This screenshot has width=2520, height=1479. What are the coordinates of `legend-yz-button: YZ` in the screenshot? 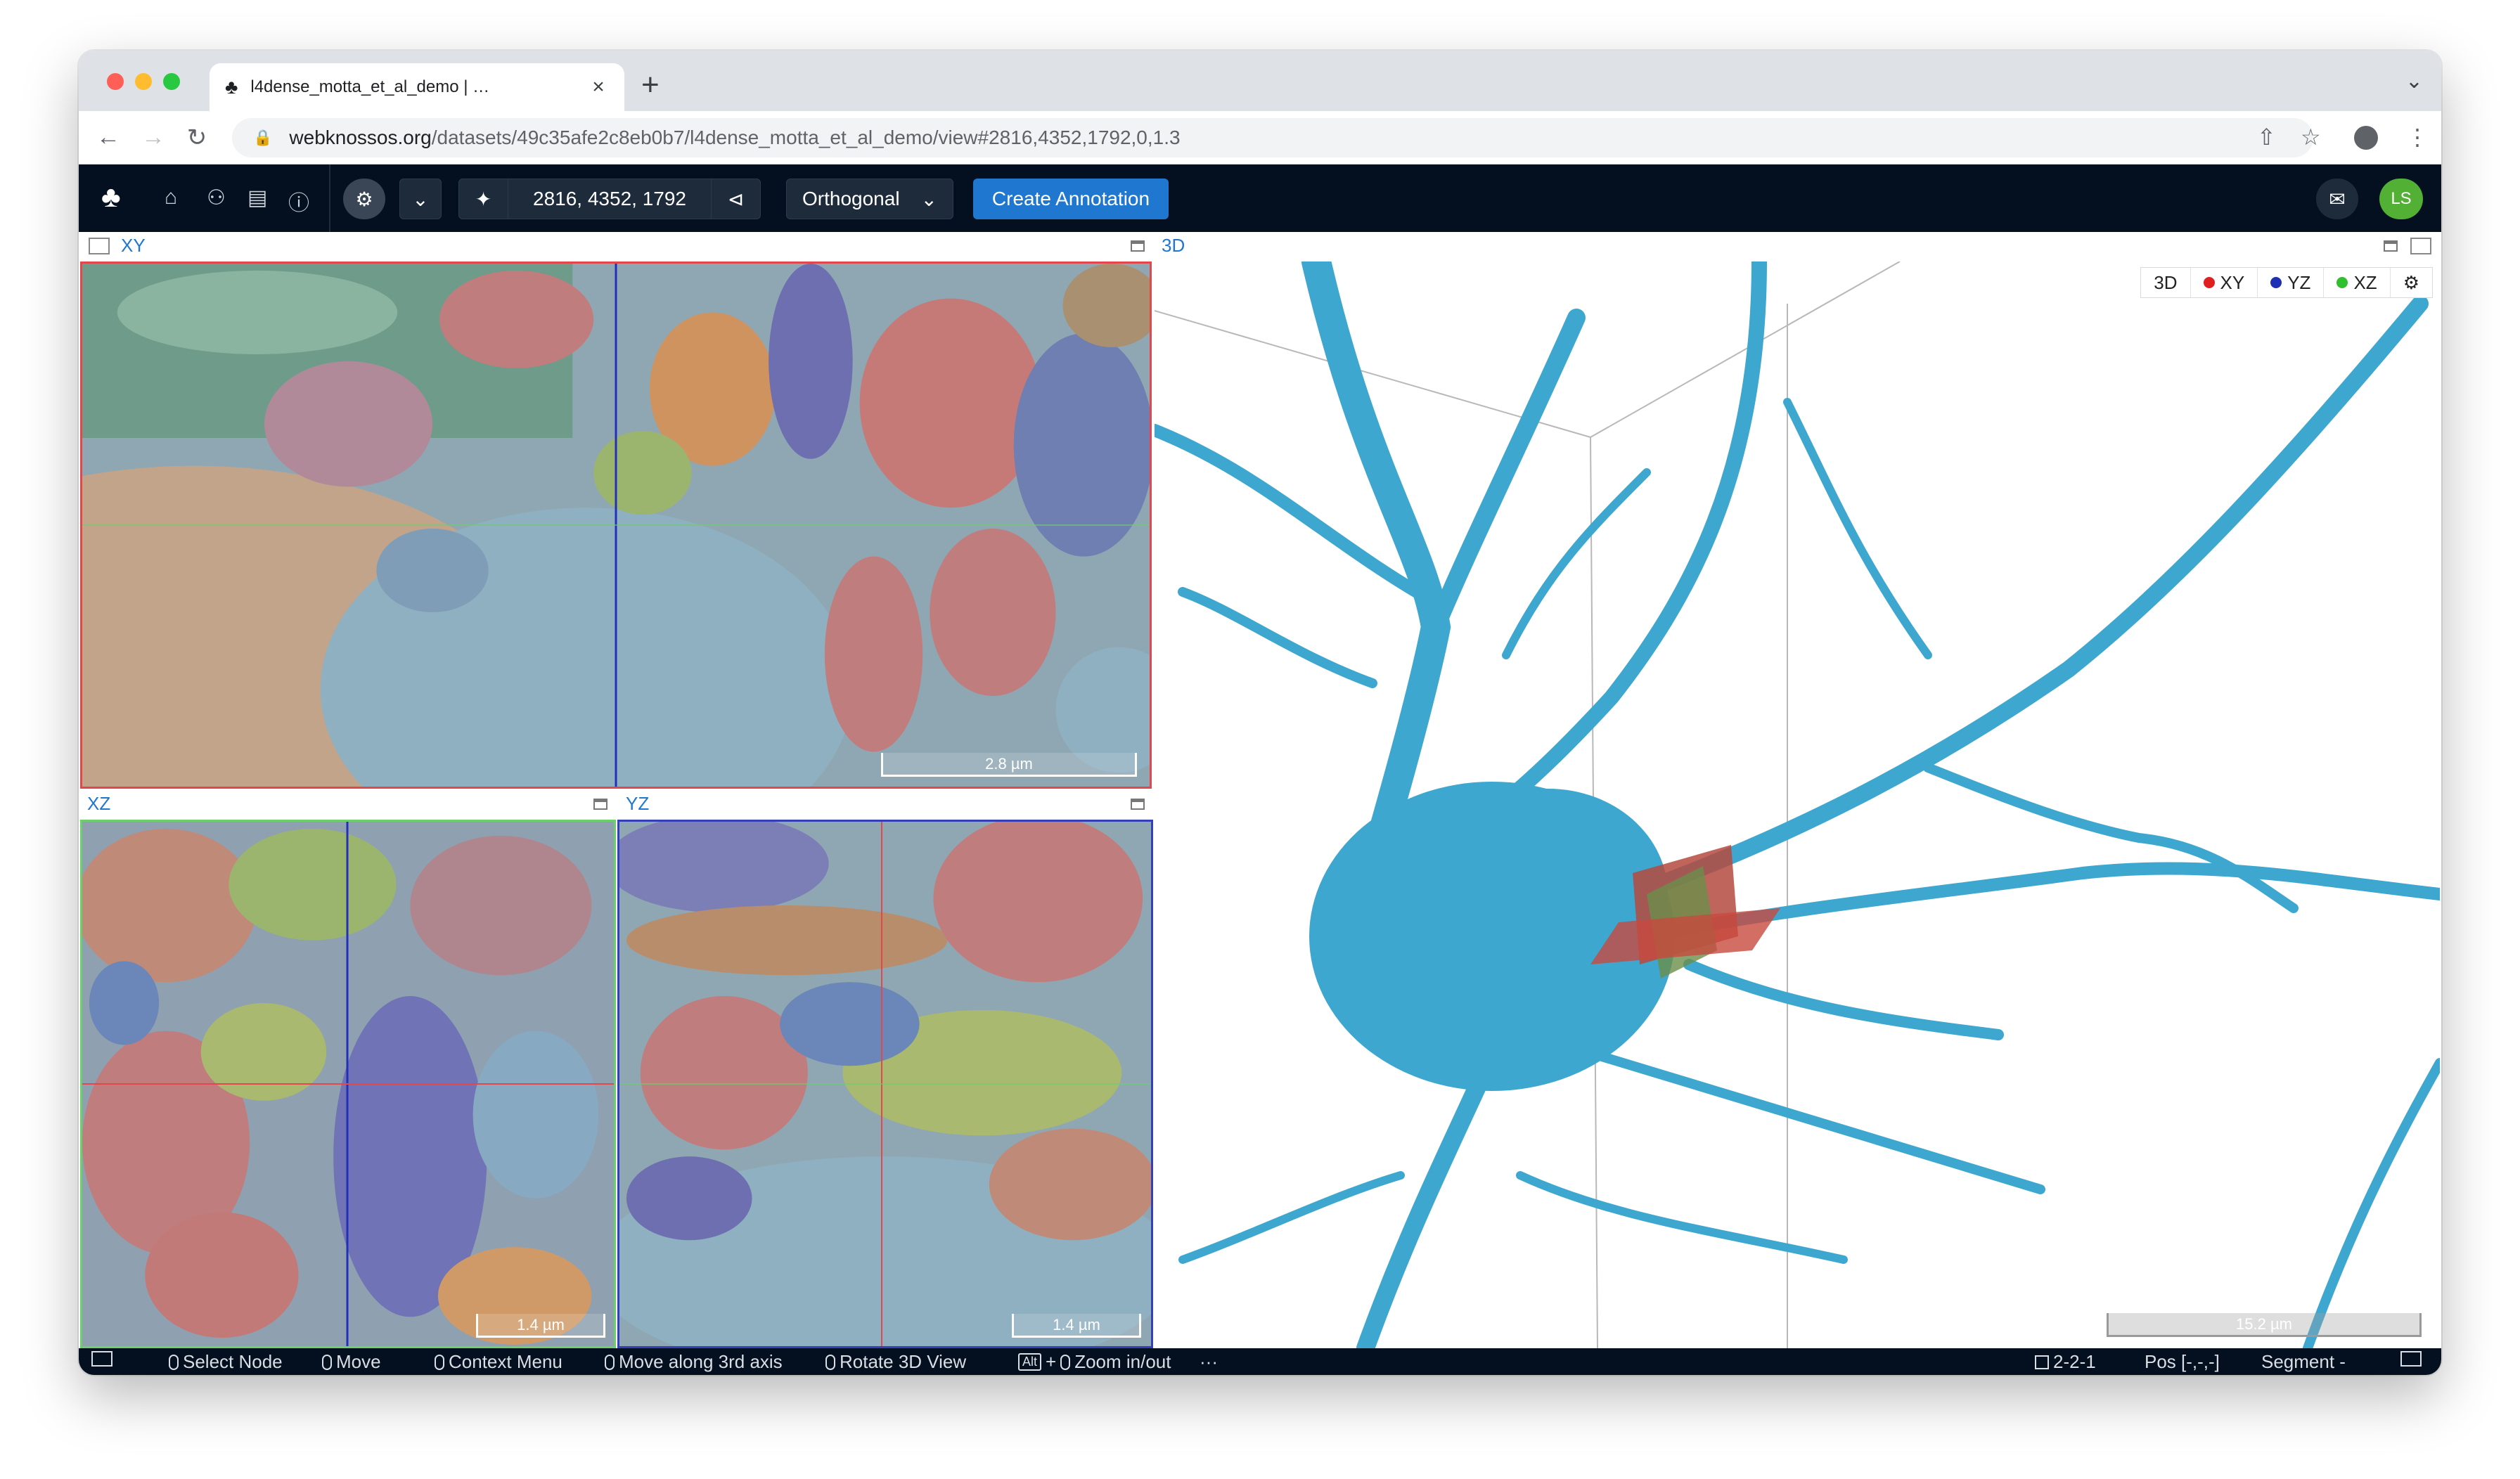 It's located at (2291, 282).